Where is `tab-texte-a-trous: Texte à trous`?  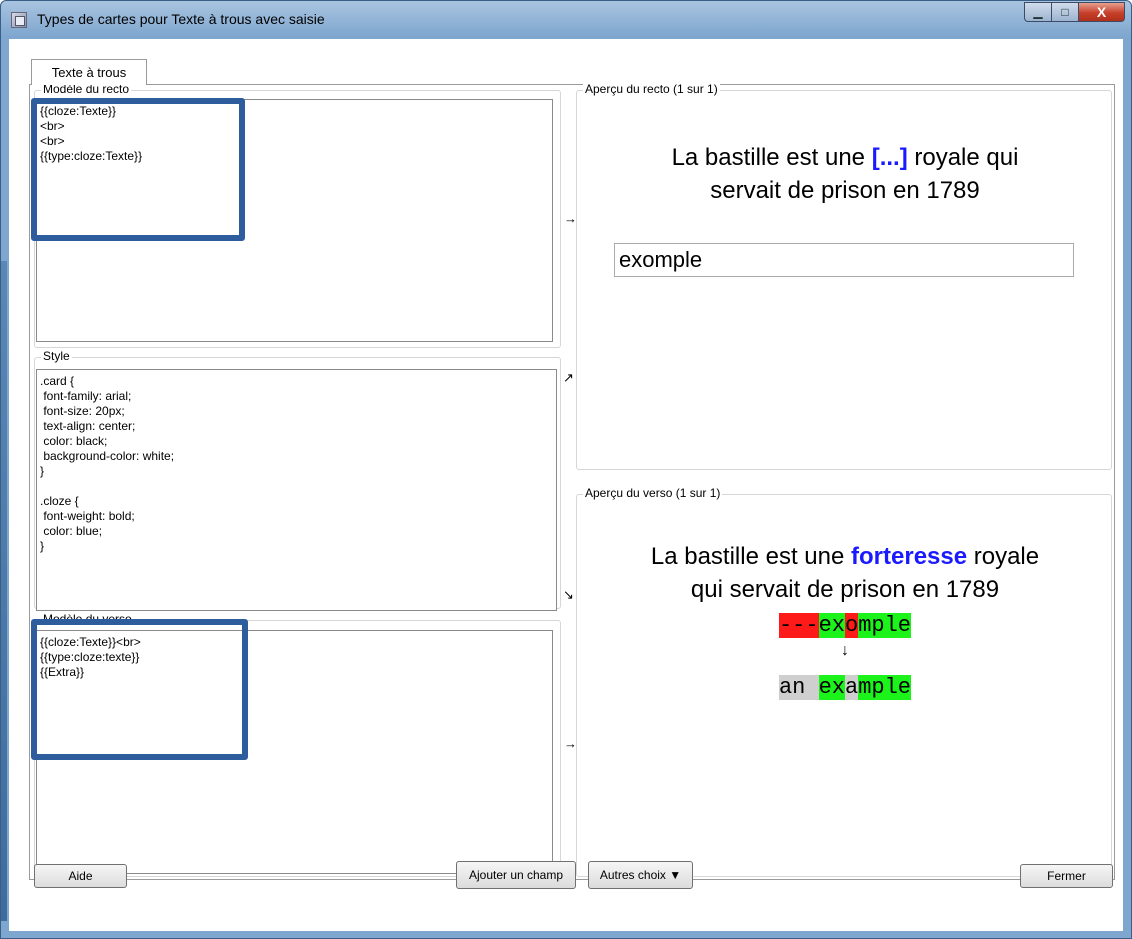
tab-texte-a-trous: Texte à trous is located at coordinates (89, 72).